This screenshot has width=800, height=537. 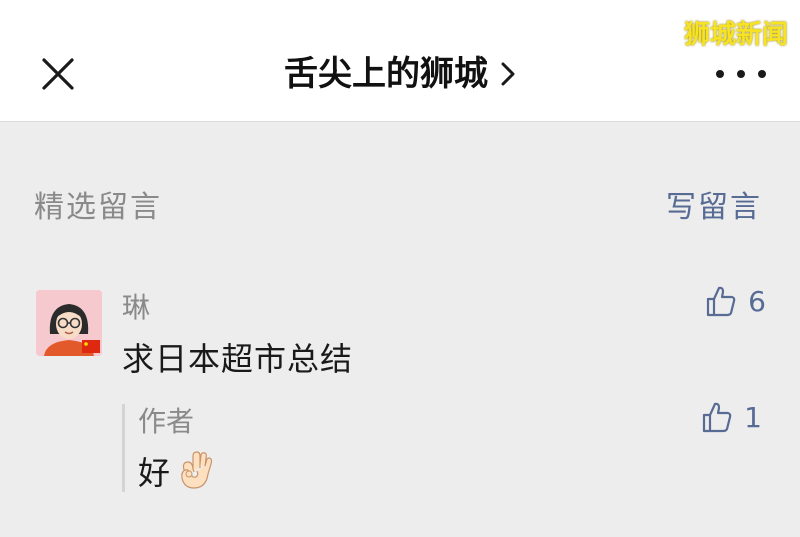 What do you see at coordinates (753, 417) in the screenshot?
I see `reply-like-count: 1` at bounding box center [753, 417].